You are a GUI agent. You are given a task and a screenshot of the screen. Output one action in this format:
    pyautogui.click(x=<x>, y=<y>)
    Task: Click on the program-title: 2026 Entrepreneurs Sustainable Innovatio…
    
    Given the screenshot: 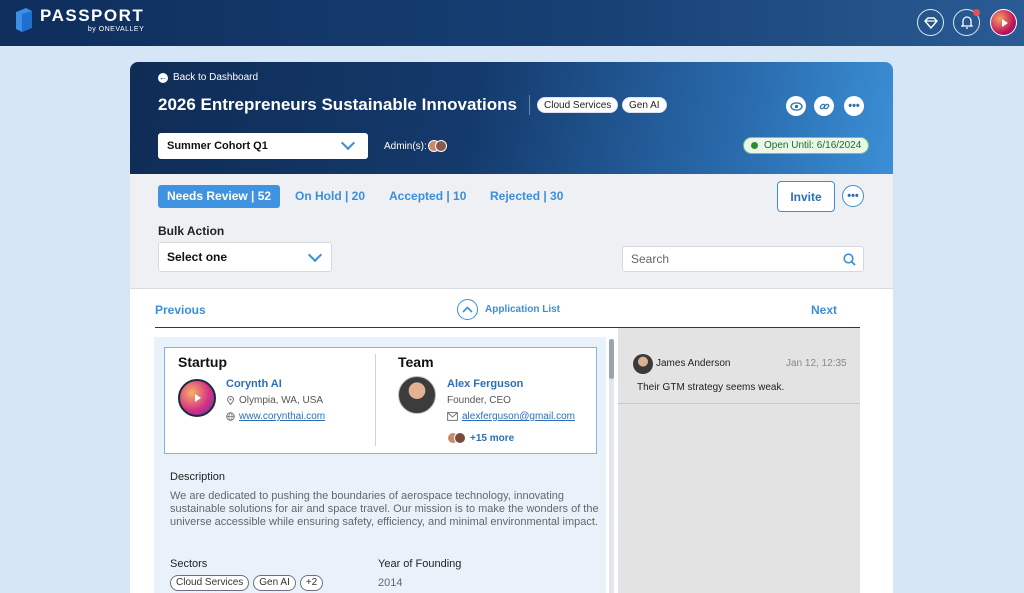 What is the action you would take?
    pyautogui.click(x=338, y=104)
    